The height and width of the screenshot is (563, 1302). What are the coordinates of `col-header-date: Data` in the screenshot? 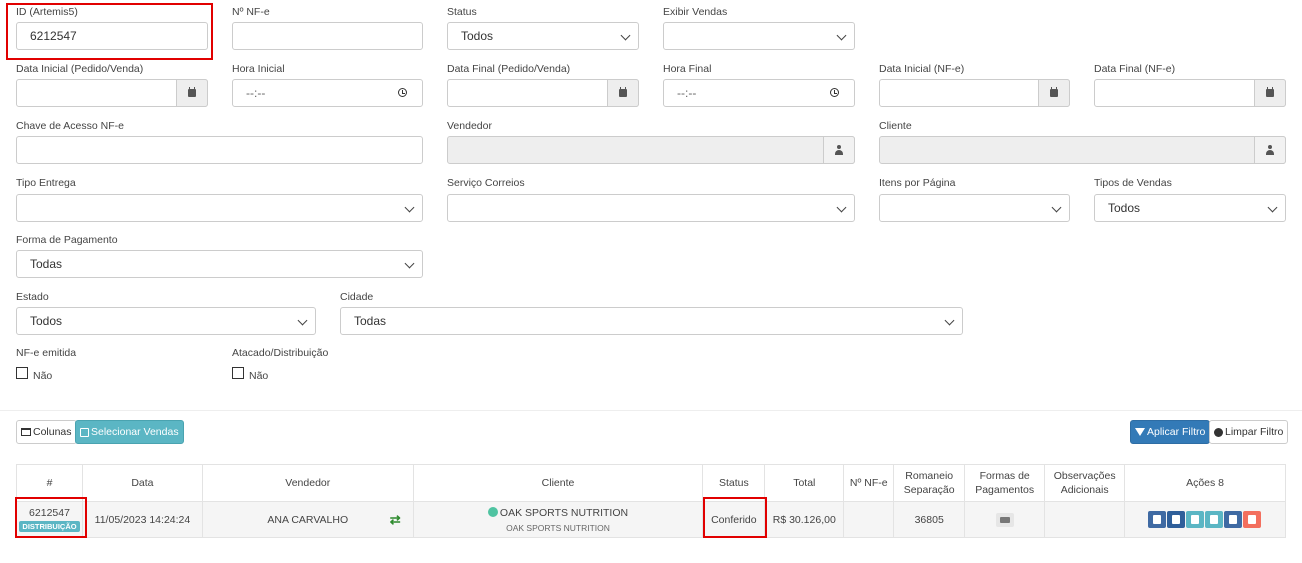 It's located at (142, 483).